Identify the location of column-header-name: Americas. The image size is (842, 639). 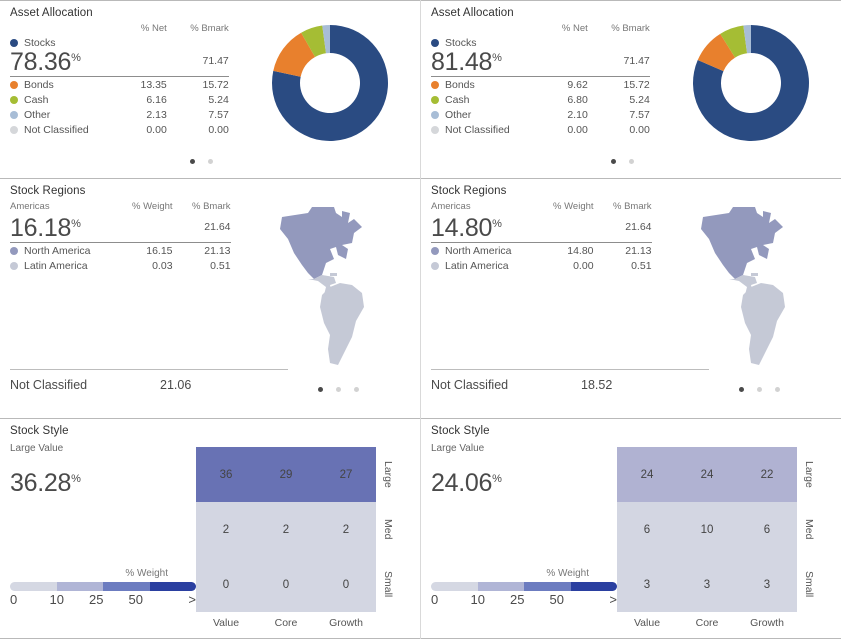
(30, 206).